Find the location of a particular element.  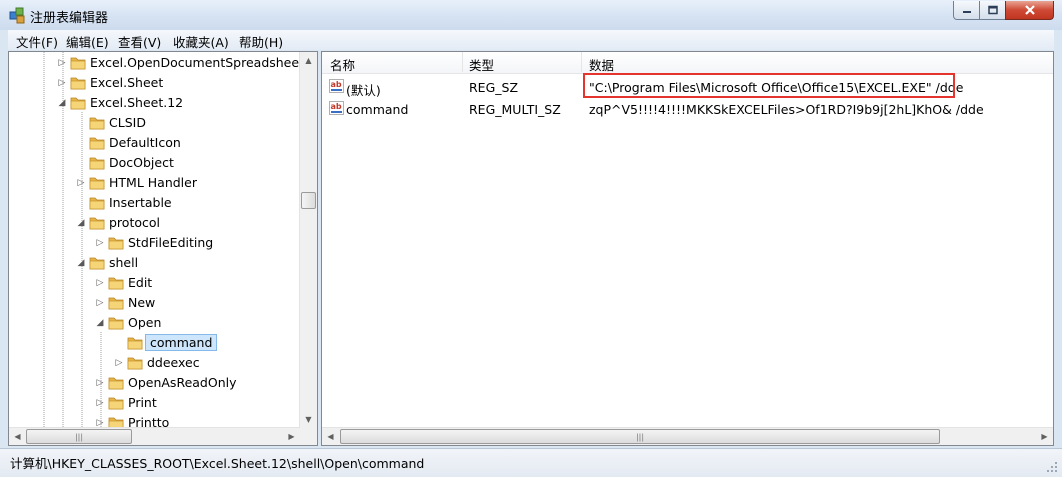

tree-node-label: Edit is located at coordinates (140, 282).